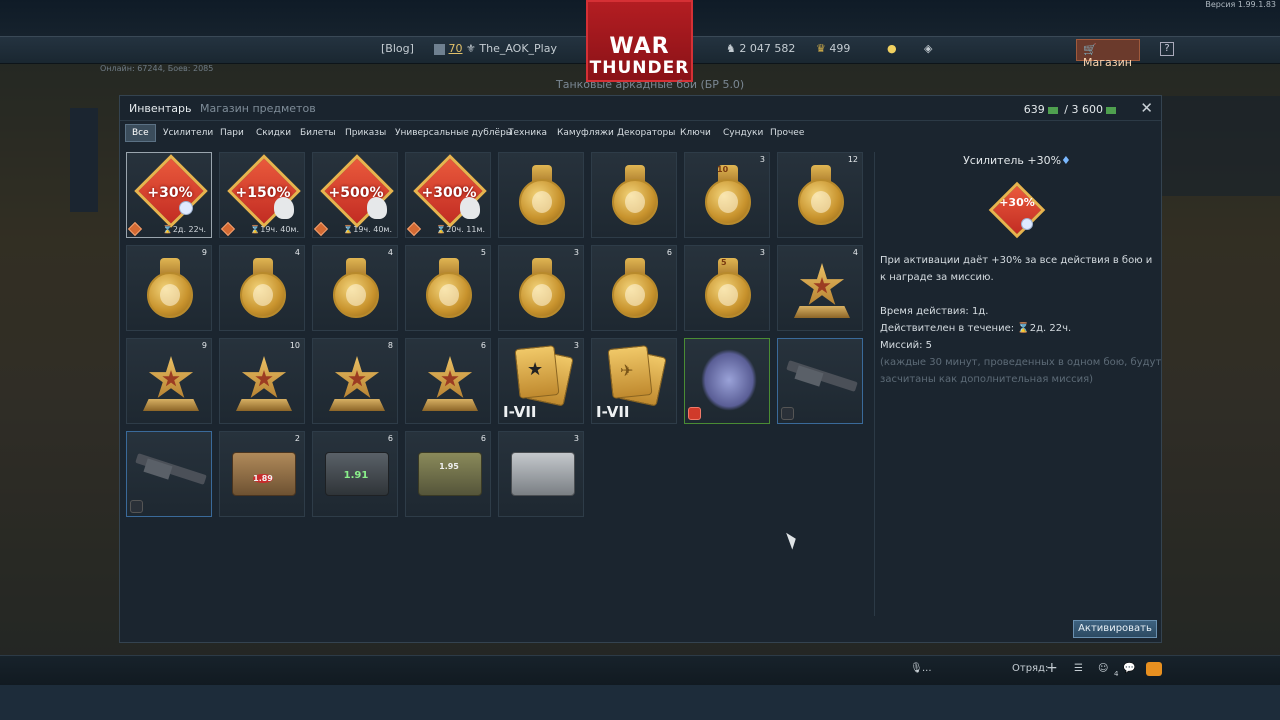 Image resolution: width=1280 pixels, height=720 pixels. I want to click on lightbulb-icon: ●, so click(892, 48).